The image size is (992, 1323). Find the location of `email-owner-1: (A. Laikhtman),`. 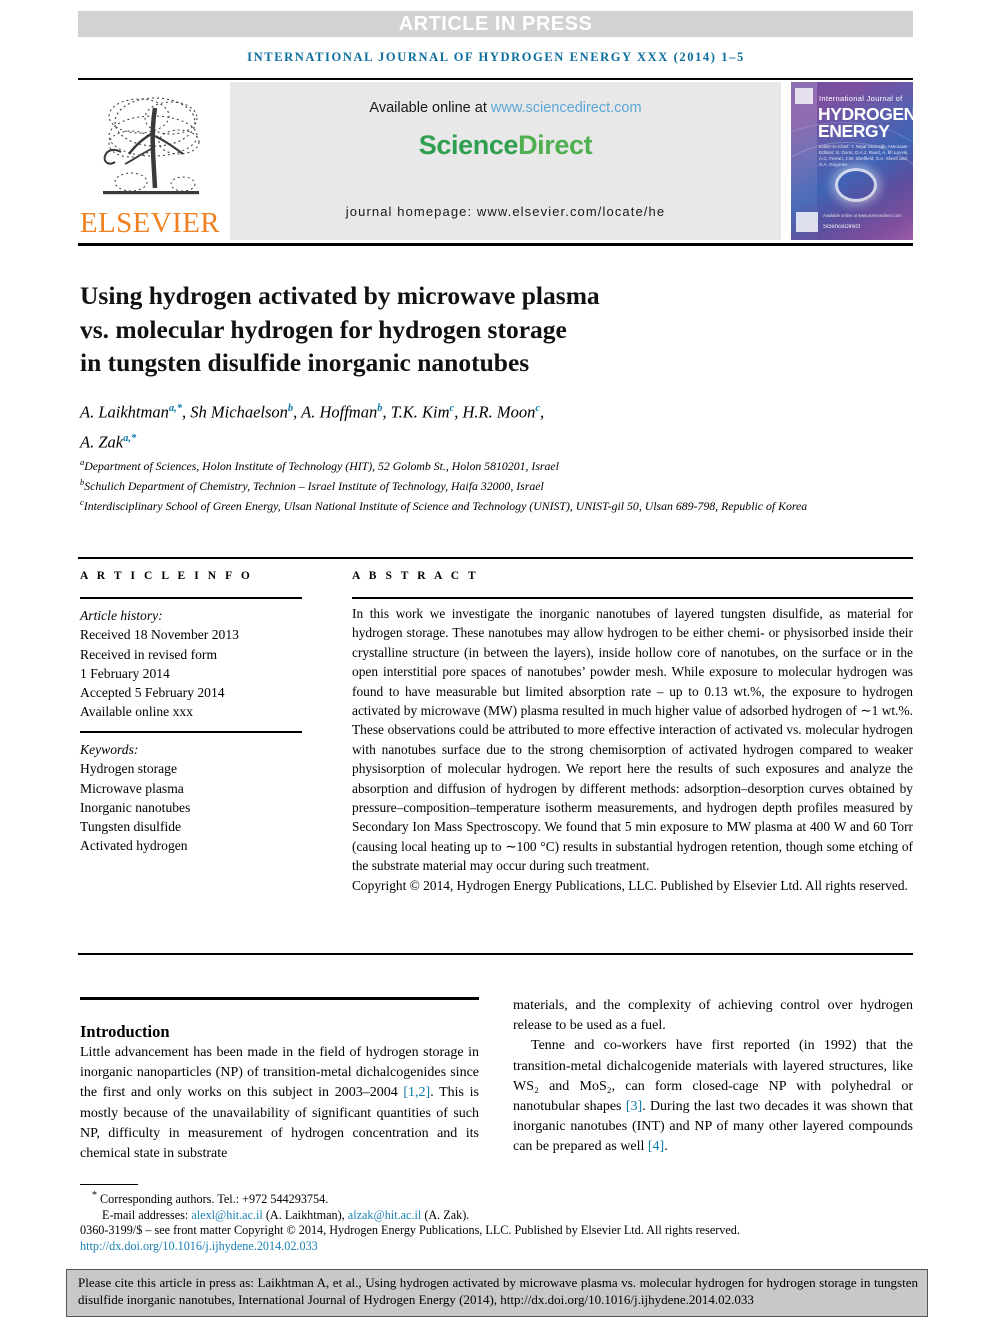

email-owner-1: (A. Laikhtman), is located at coordinates (305, 1215).